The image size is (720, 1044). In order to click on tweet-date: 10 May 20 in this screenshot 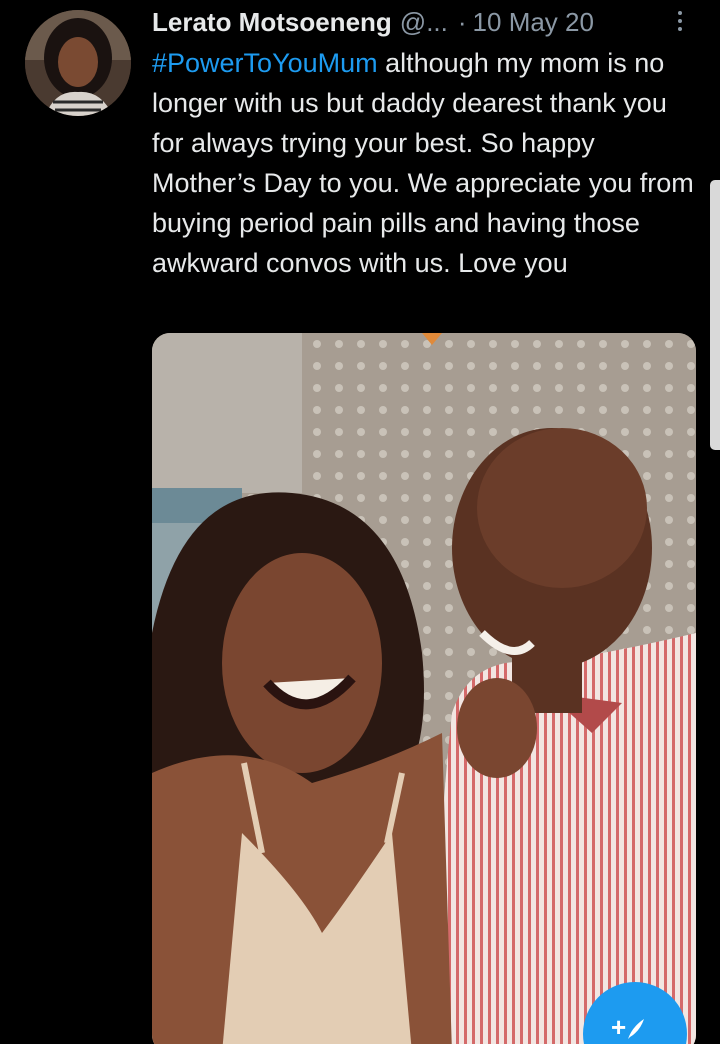, I will do `click(533, 22)`.